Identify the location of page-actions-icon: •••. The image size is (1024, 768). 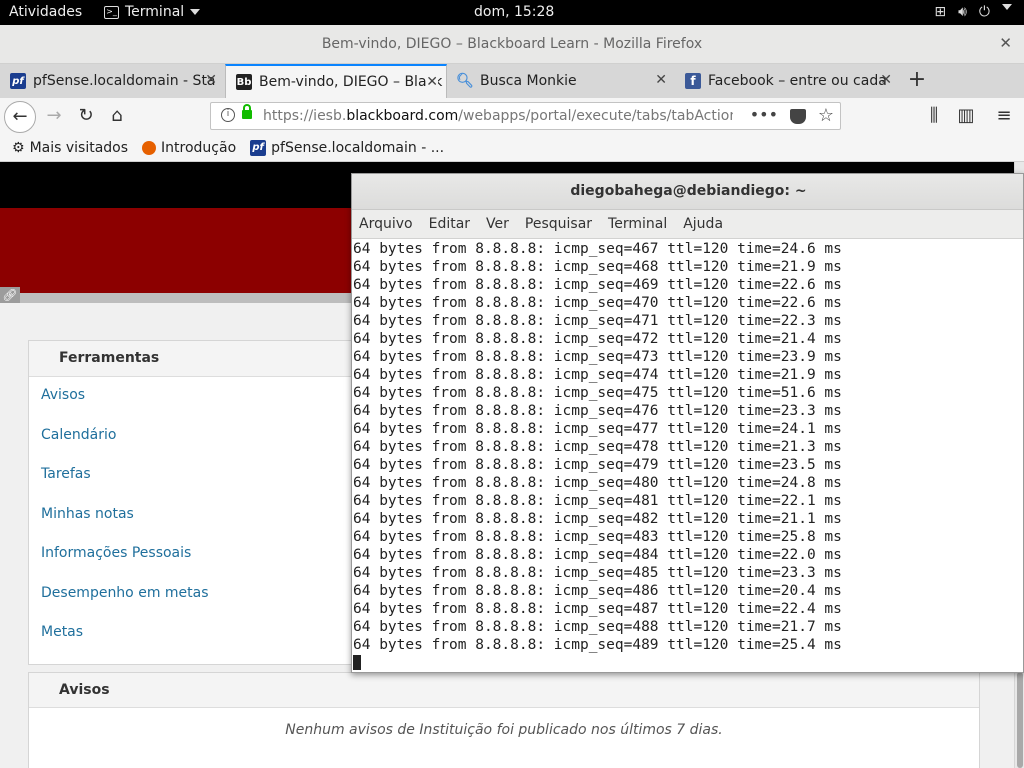
(764, 114).